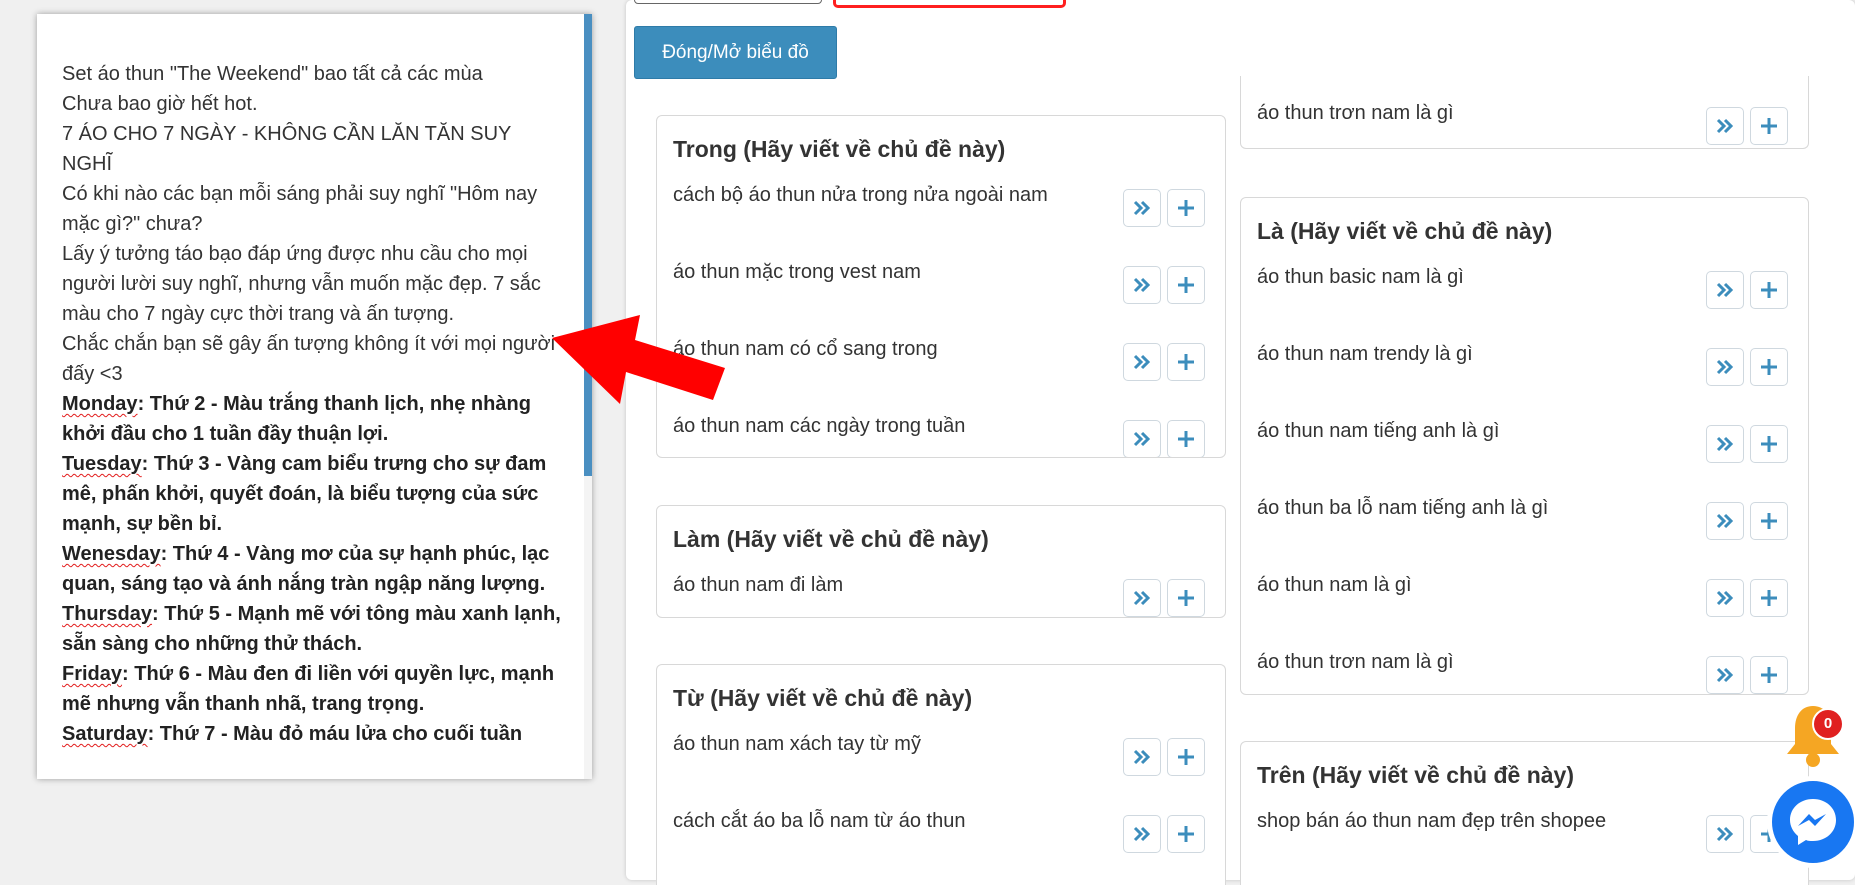  Describe the element at coordinates (860, 195) in the screenshot. I see `keyword-text: cách bộ áo thun nửa trong nửa ngoài nam` at that location.